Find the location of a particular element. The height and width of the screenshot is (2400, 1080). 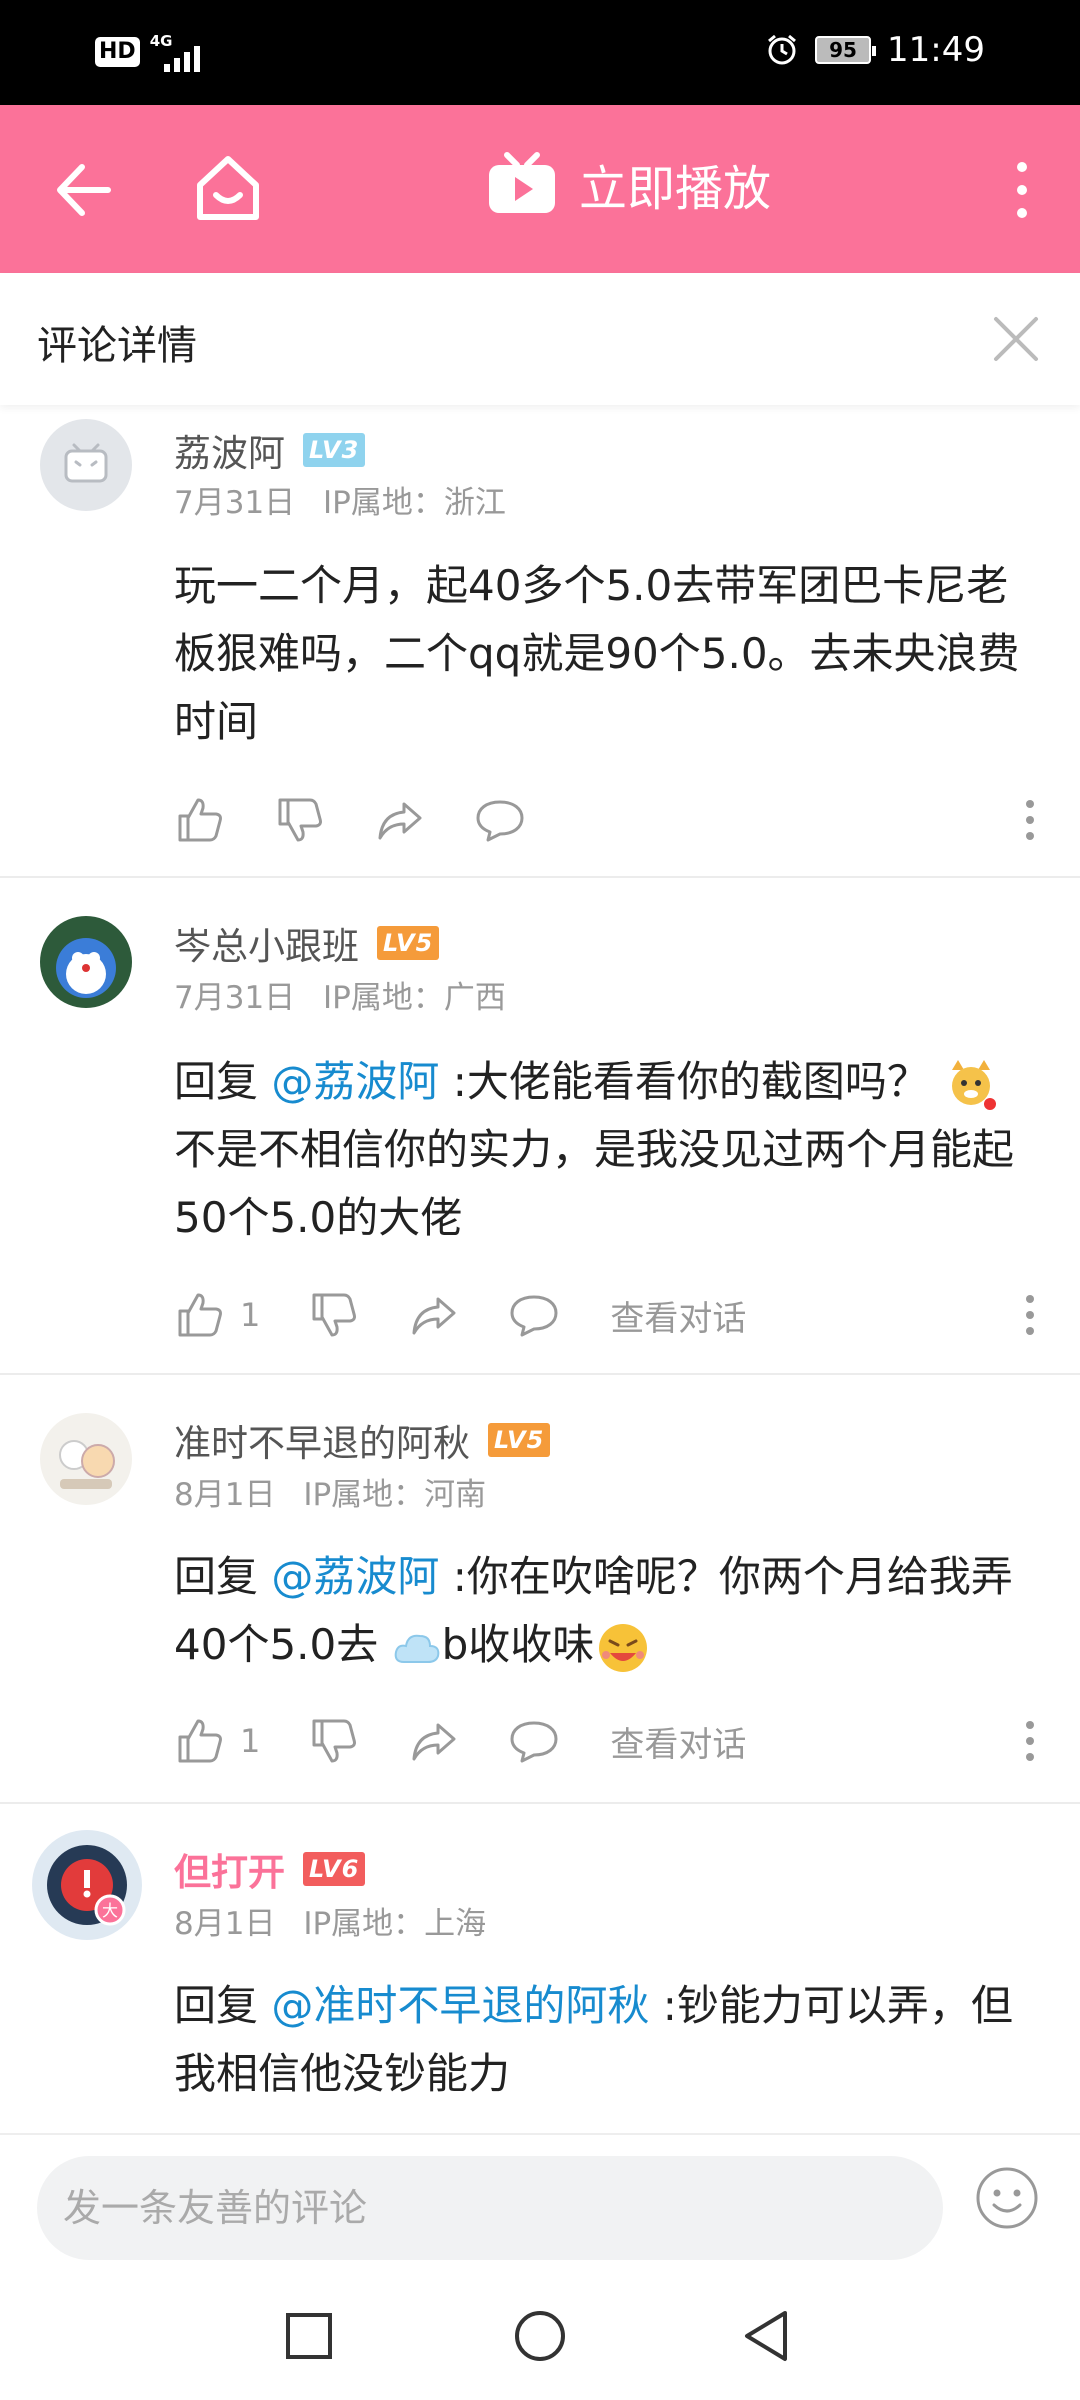

avatar-image: 大 is located at coordinates (87, 1885).